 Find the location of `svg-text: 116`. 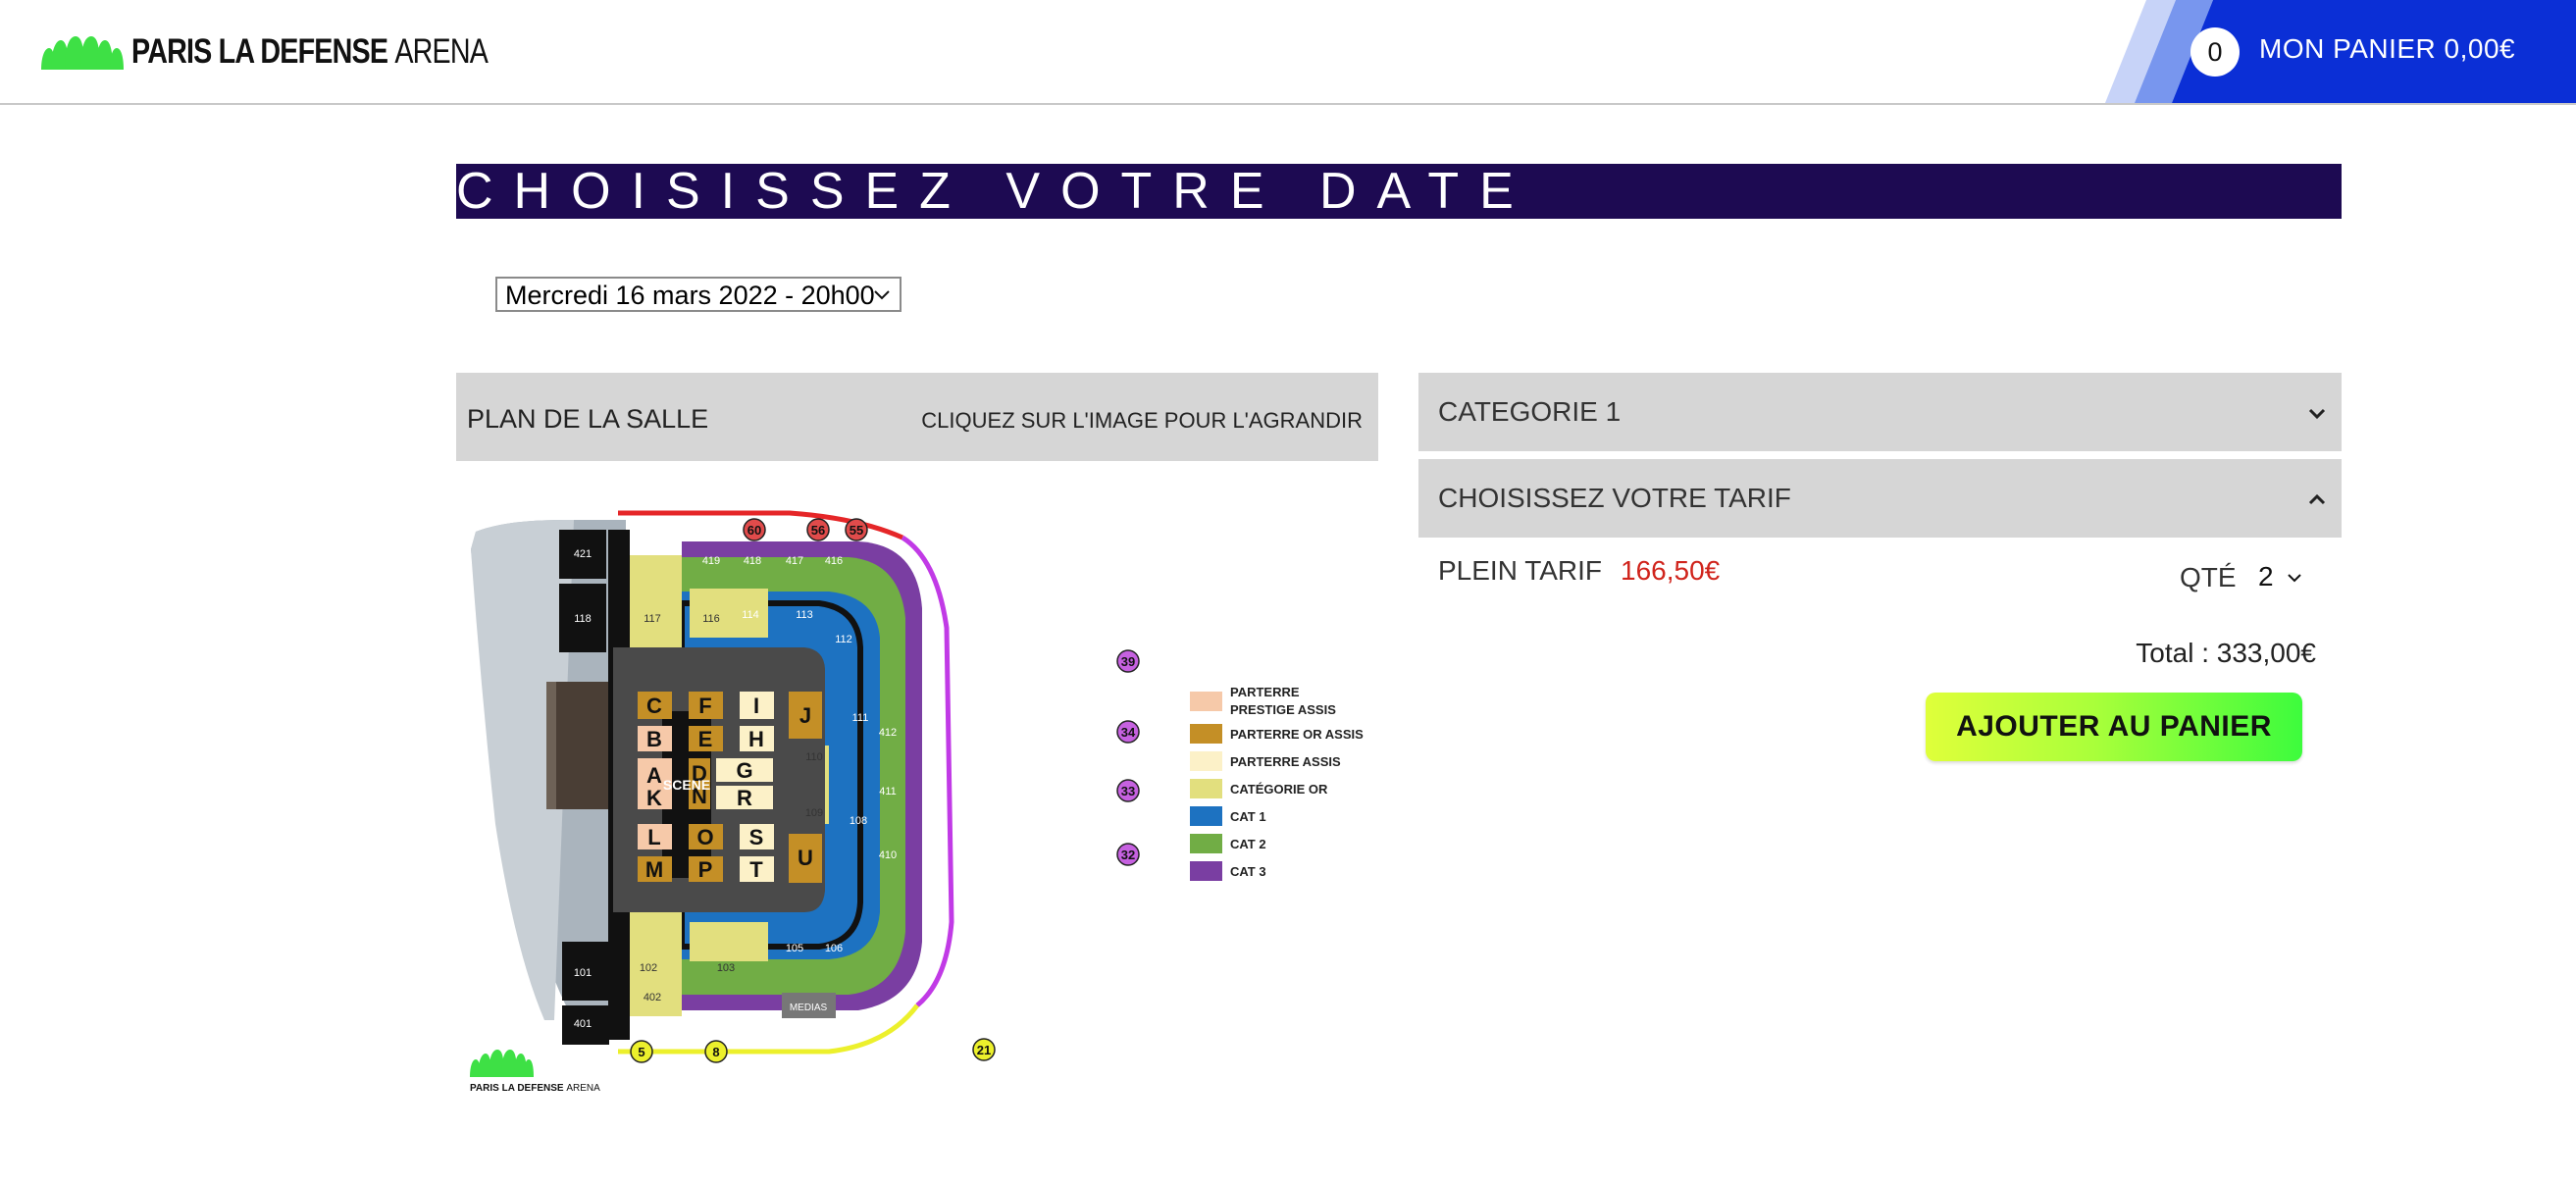

svg-text: 116 is located at coordinates (711, 619).